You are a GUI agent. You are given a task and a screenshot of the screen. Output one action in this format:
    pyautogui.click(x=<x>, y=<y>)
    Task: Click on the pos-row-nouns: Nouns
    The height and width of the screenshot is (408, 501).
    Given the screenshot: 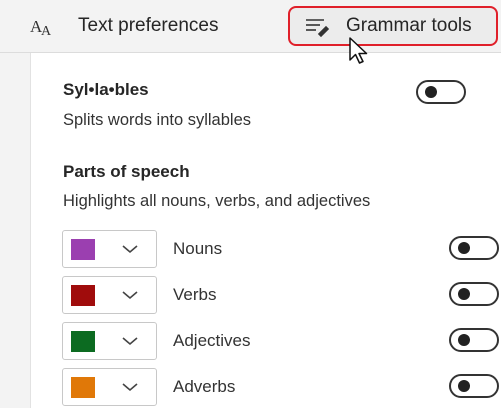 What is the action you would take?
    pyautogui.click(x=281, y=249)
    